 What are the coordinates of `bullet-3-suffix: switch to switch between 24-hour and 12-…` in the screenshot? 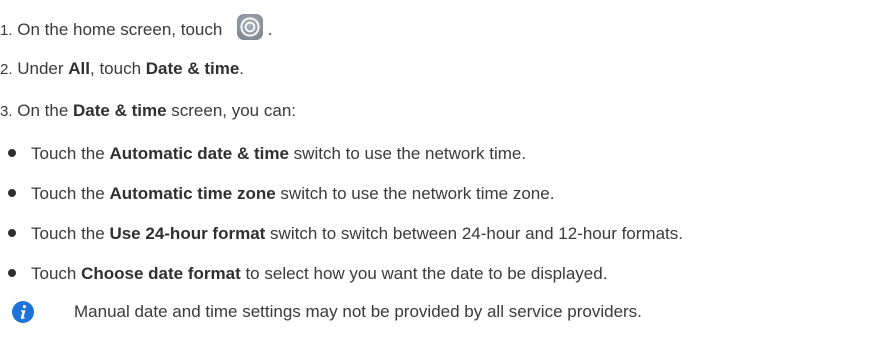 It's located at (474, 233).